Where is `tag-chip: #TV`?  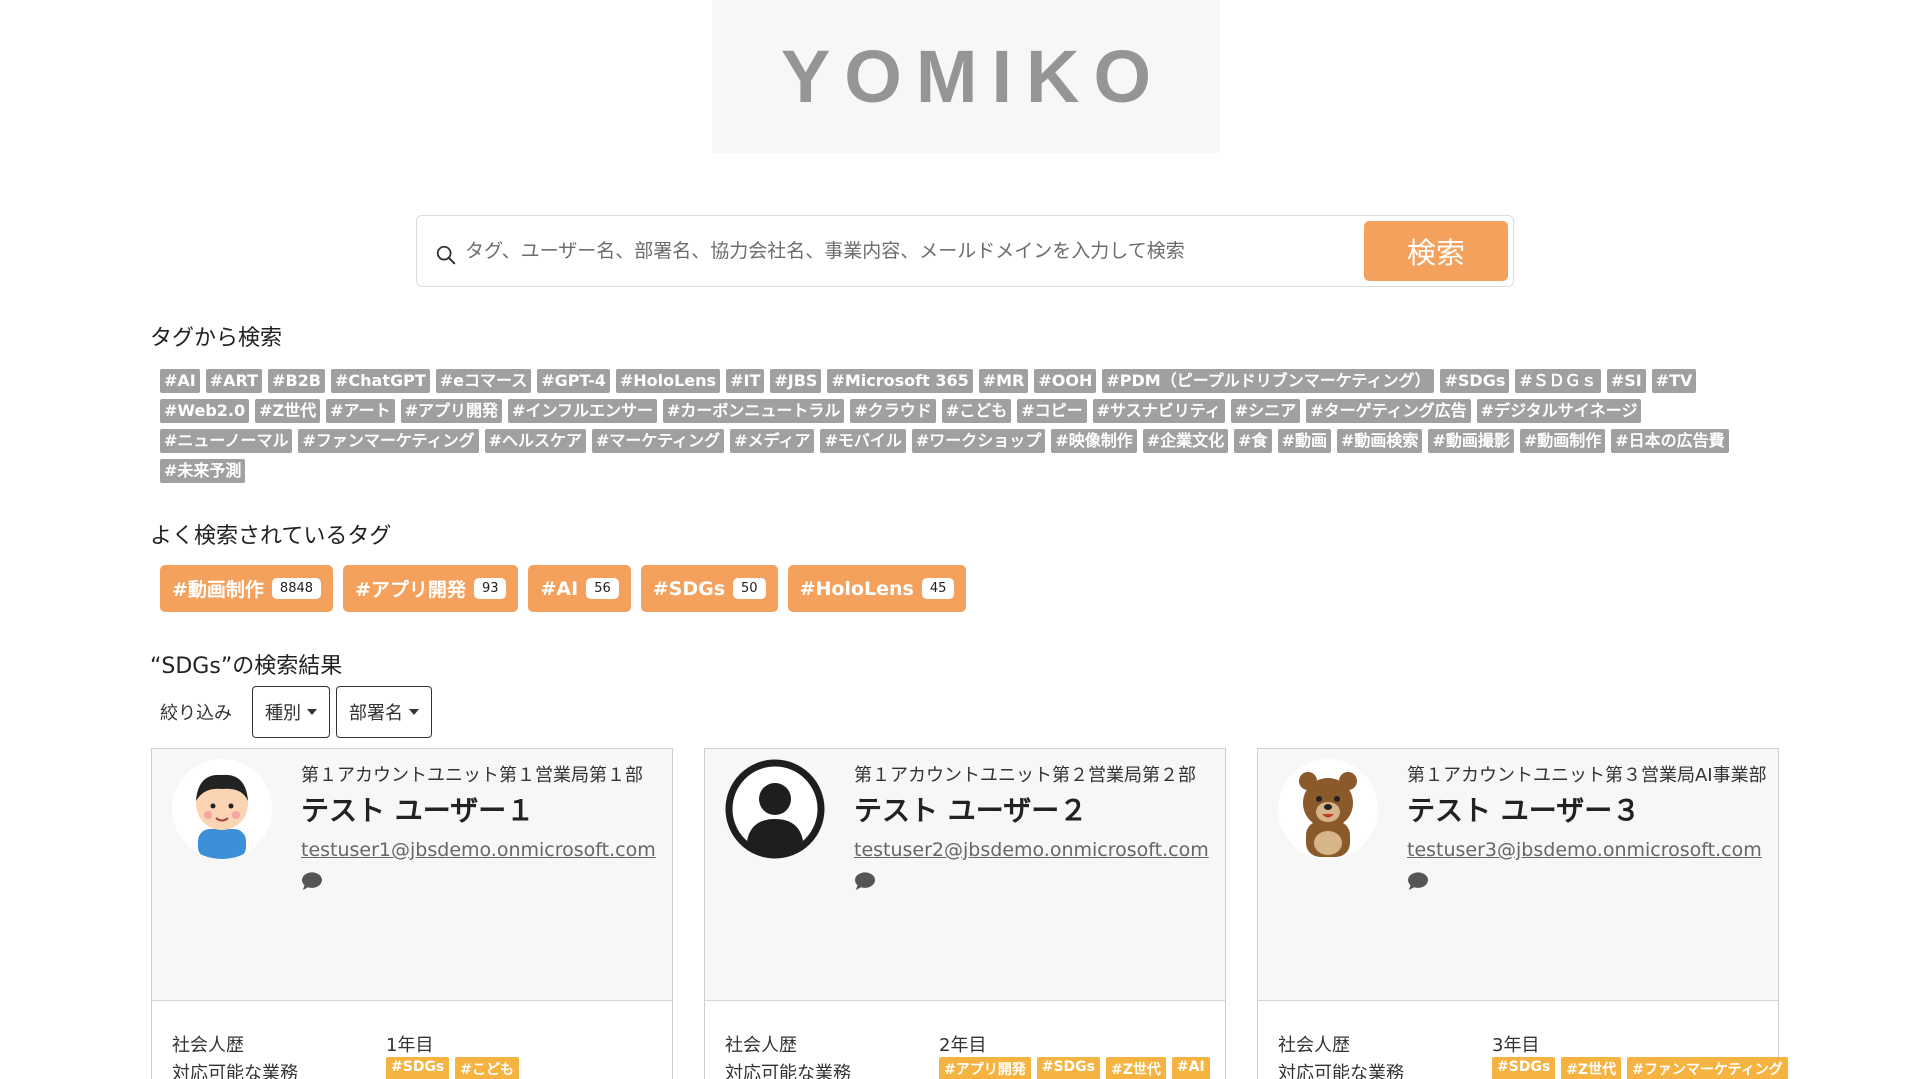
tag-chip: #TV is located at coordinates (1674, 381).